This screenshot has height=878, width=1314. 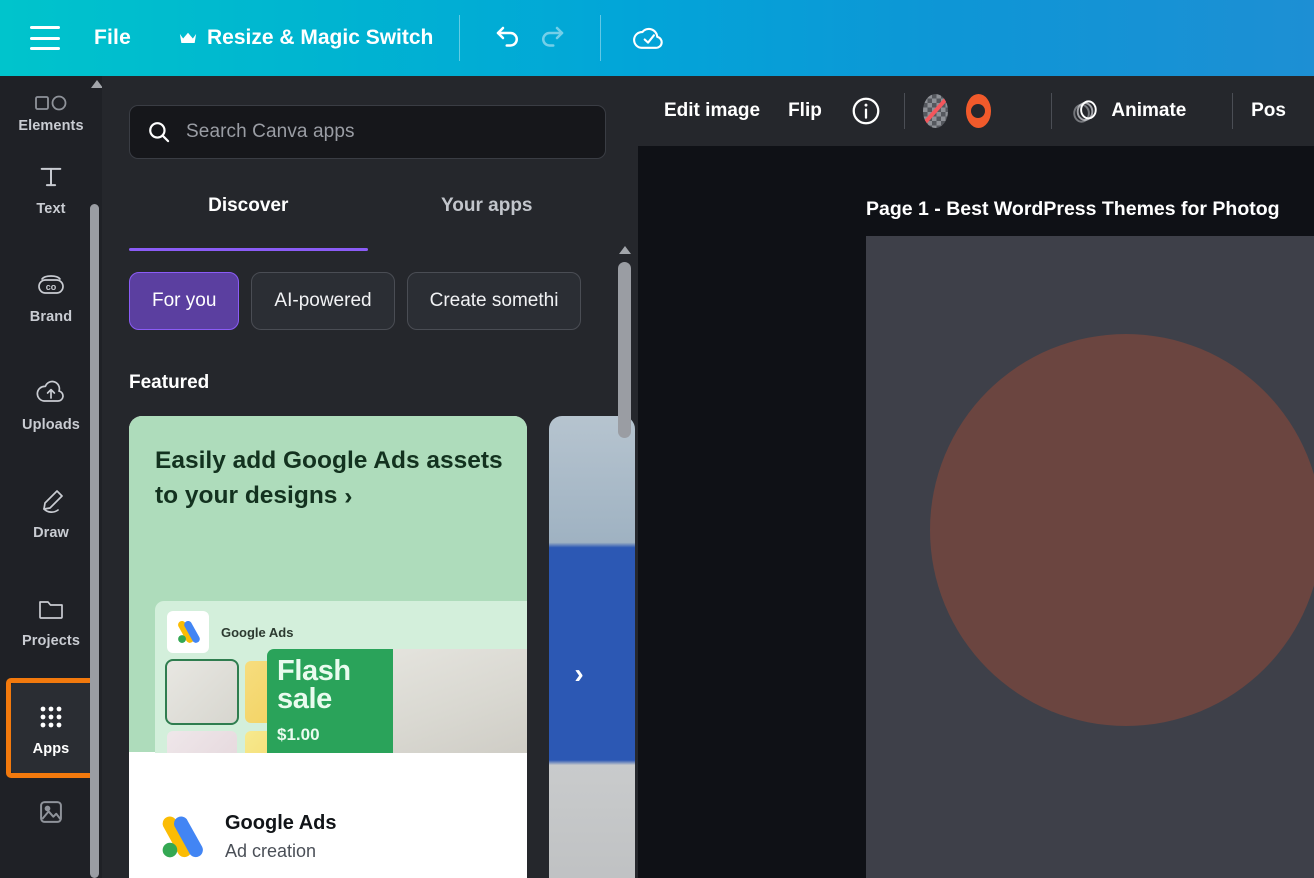 What do you see at coordinates (280, 837) in the screenshot?
I see `card-footer-text: Google Ads Ad creation` at bounding box center [280, 837].